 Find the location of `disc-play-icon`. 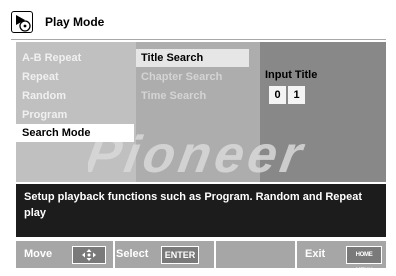

disc-play-icon is located at coordinates (22, 22).